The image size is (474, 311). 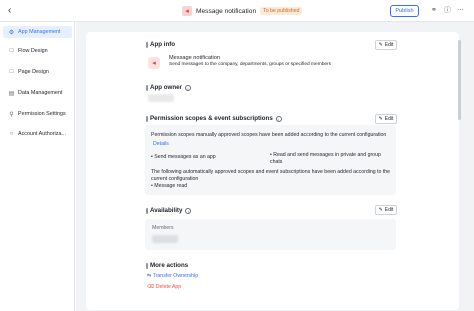 What do you see at coordinates (33, 72) in the screenshot?
I see `sidebar-item-label: Page Design` at bounding box center [33, 72].